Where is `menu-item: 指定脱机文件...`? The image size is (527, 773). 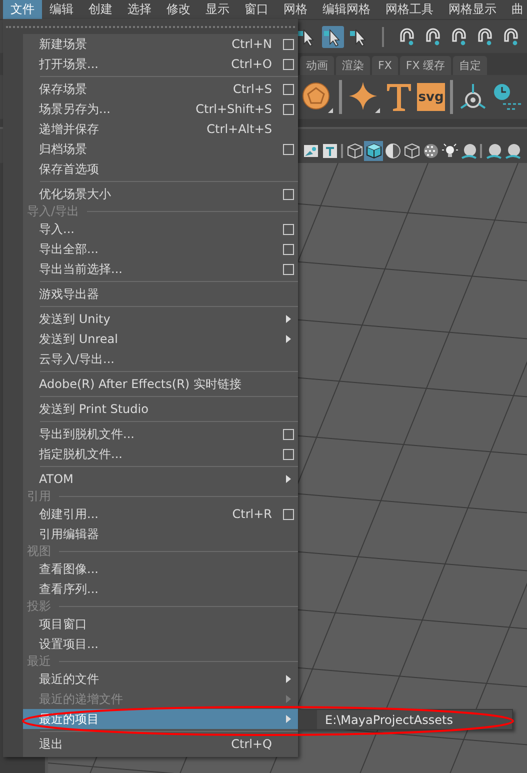
menu-item: 指定脱机文件... is located at coordinates (160, 454).